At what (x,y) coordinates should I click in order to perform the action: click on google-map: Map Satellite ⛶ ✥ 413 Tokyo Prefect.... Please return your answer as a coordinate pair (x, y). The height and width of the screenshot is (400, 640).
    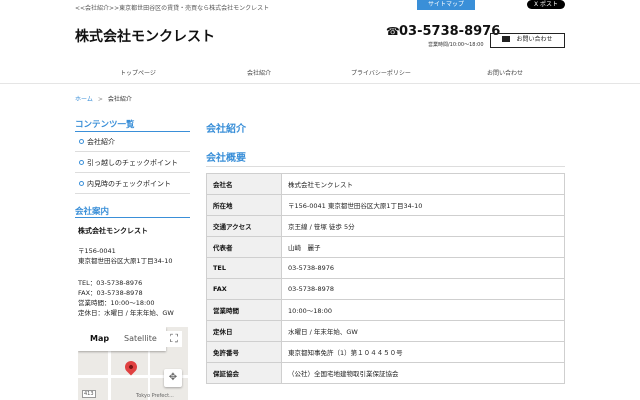
    Looking at the image, I should click on (133, 363).